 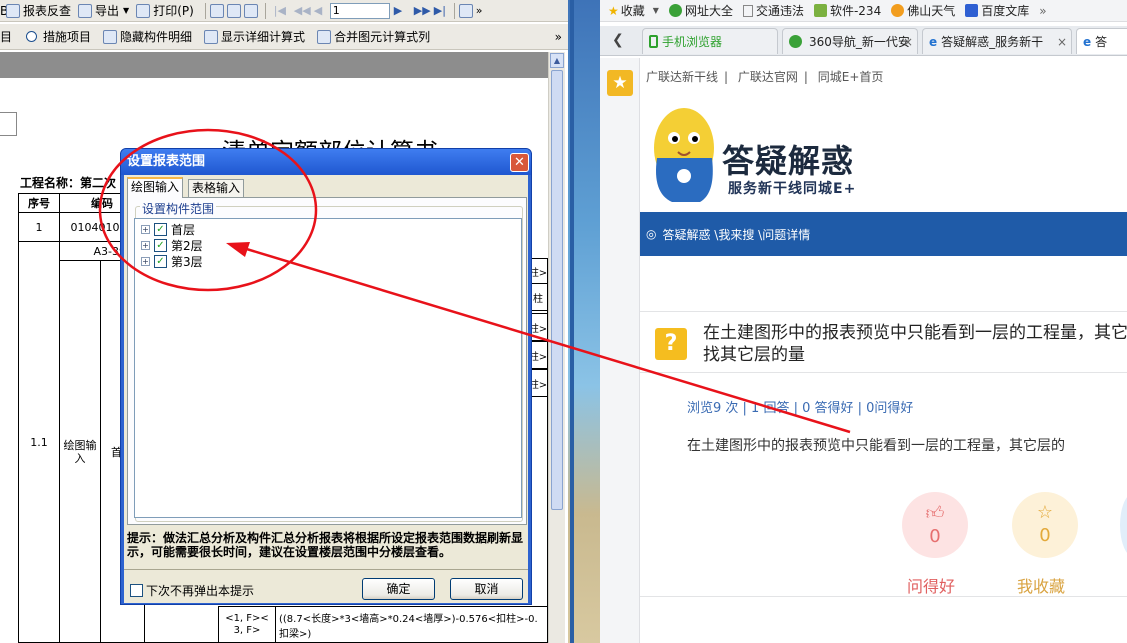 I want to click on hide-detail-button: 隐藏构件明细, so click(x=147, y=36).